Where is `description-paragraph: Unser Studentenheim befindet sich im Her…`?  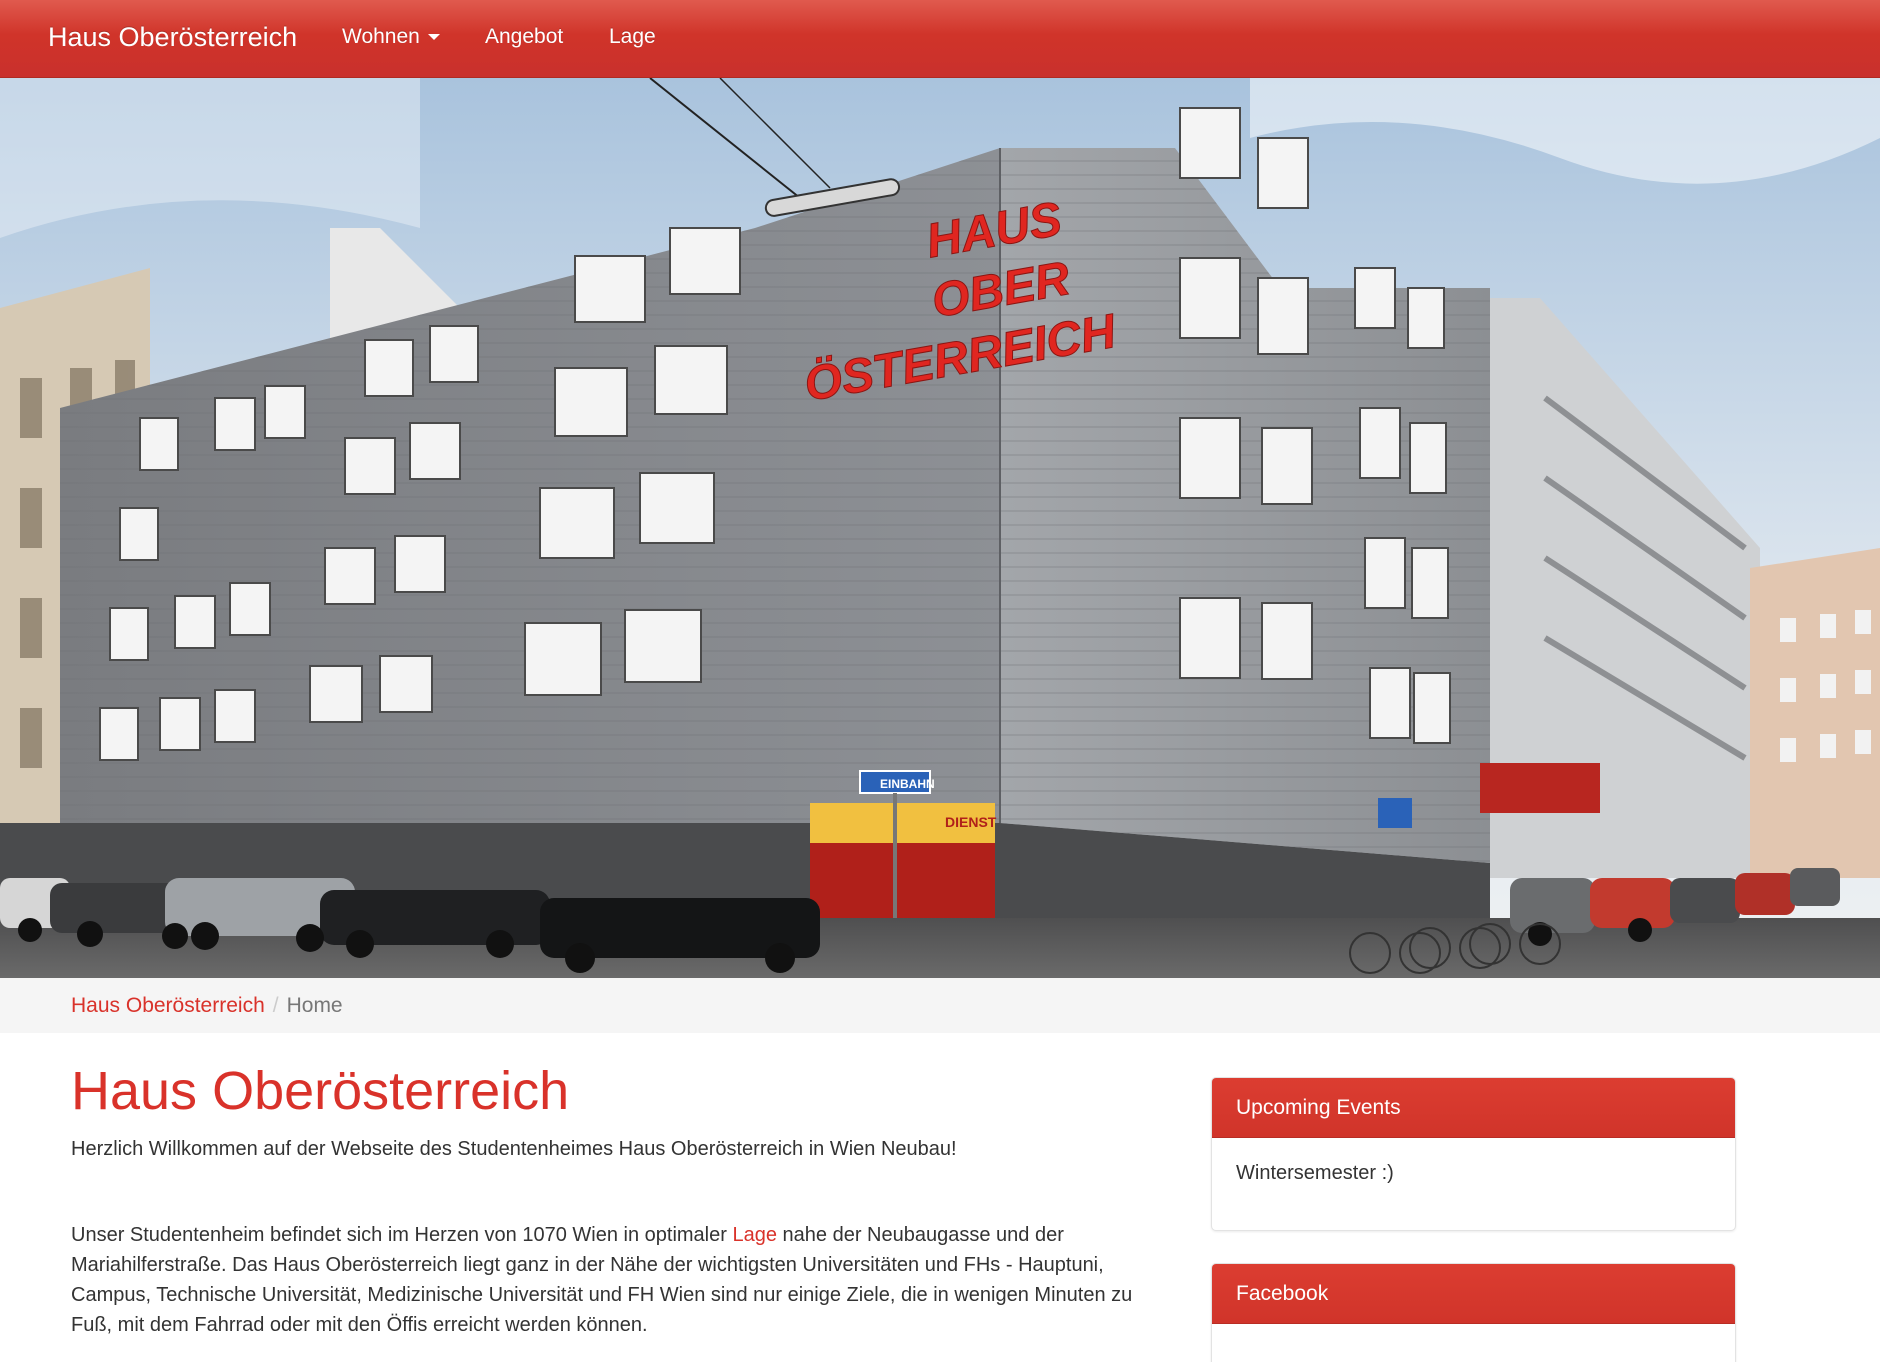 description-paragraph: Unser Studentenheim befindet sich im Her… is located at coordinates (621, 1280).